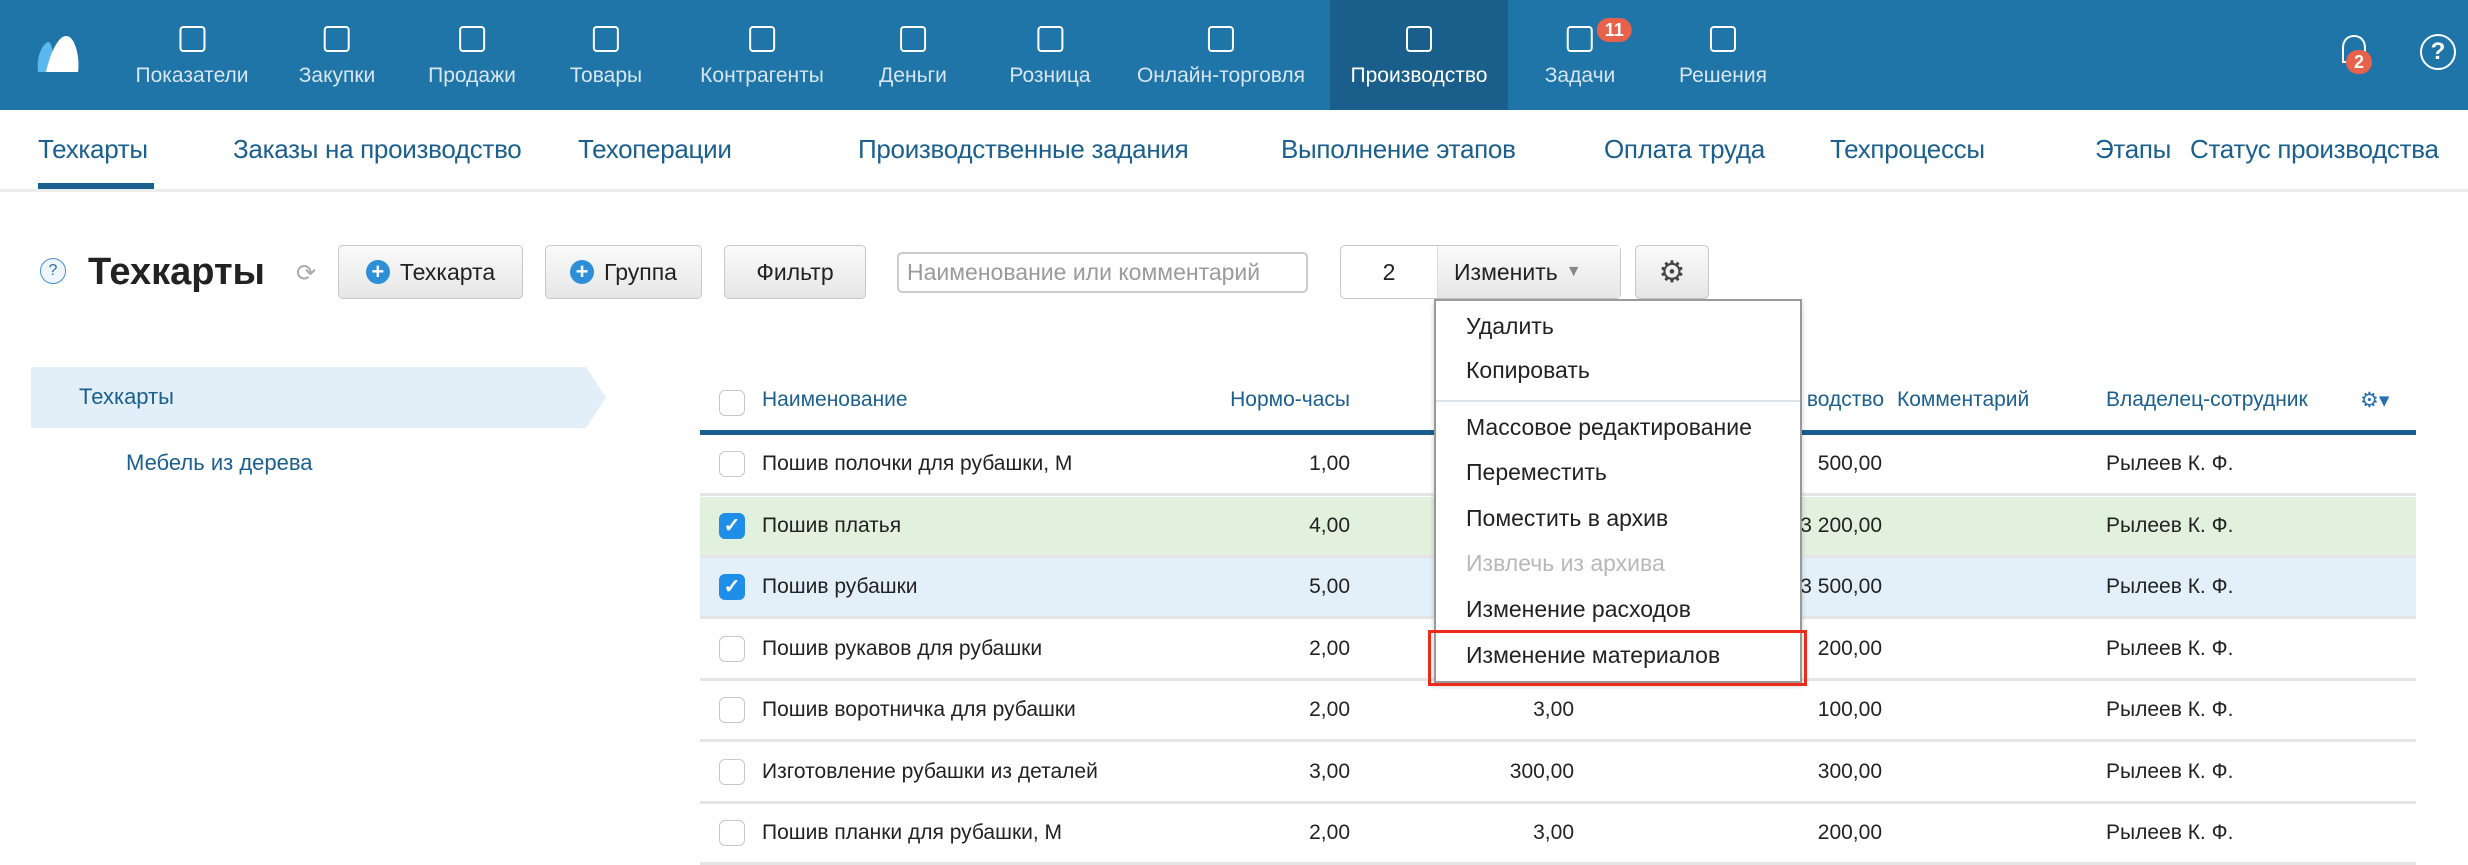  I want to click on cell-hours: 1,00, so click(1329, 463).